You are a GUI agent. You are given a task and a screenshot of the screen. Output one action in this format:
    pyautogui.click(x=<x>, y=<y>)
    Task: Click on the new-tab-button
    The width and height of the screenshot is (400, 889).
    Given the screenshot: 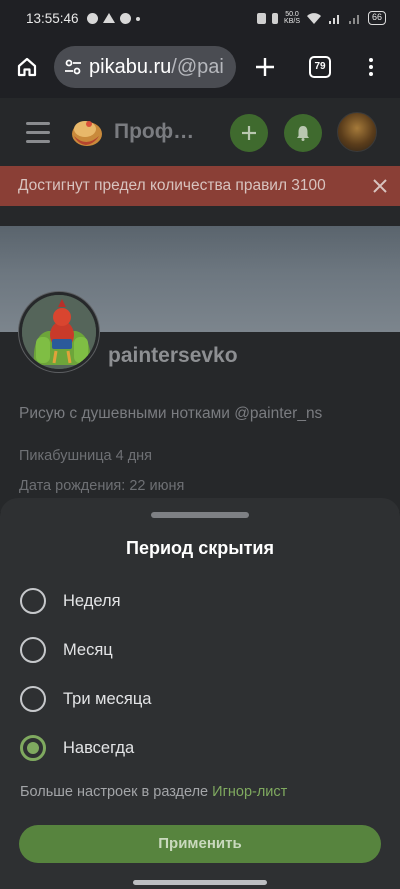 What is the action you would take?
    pyautogui.click(x=265, y=67)
    